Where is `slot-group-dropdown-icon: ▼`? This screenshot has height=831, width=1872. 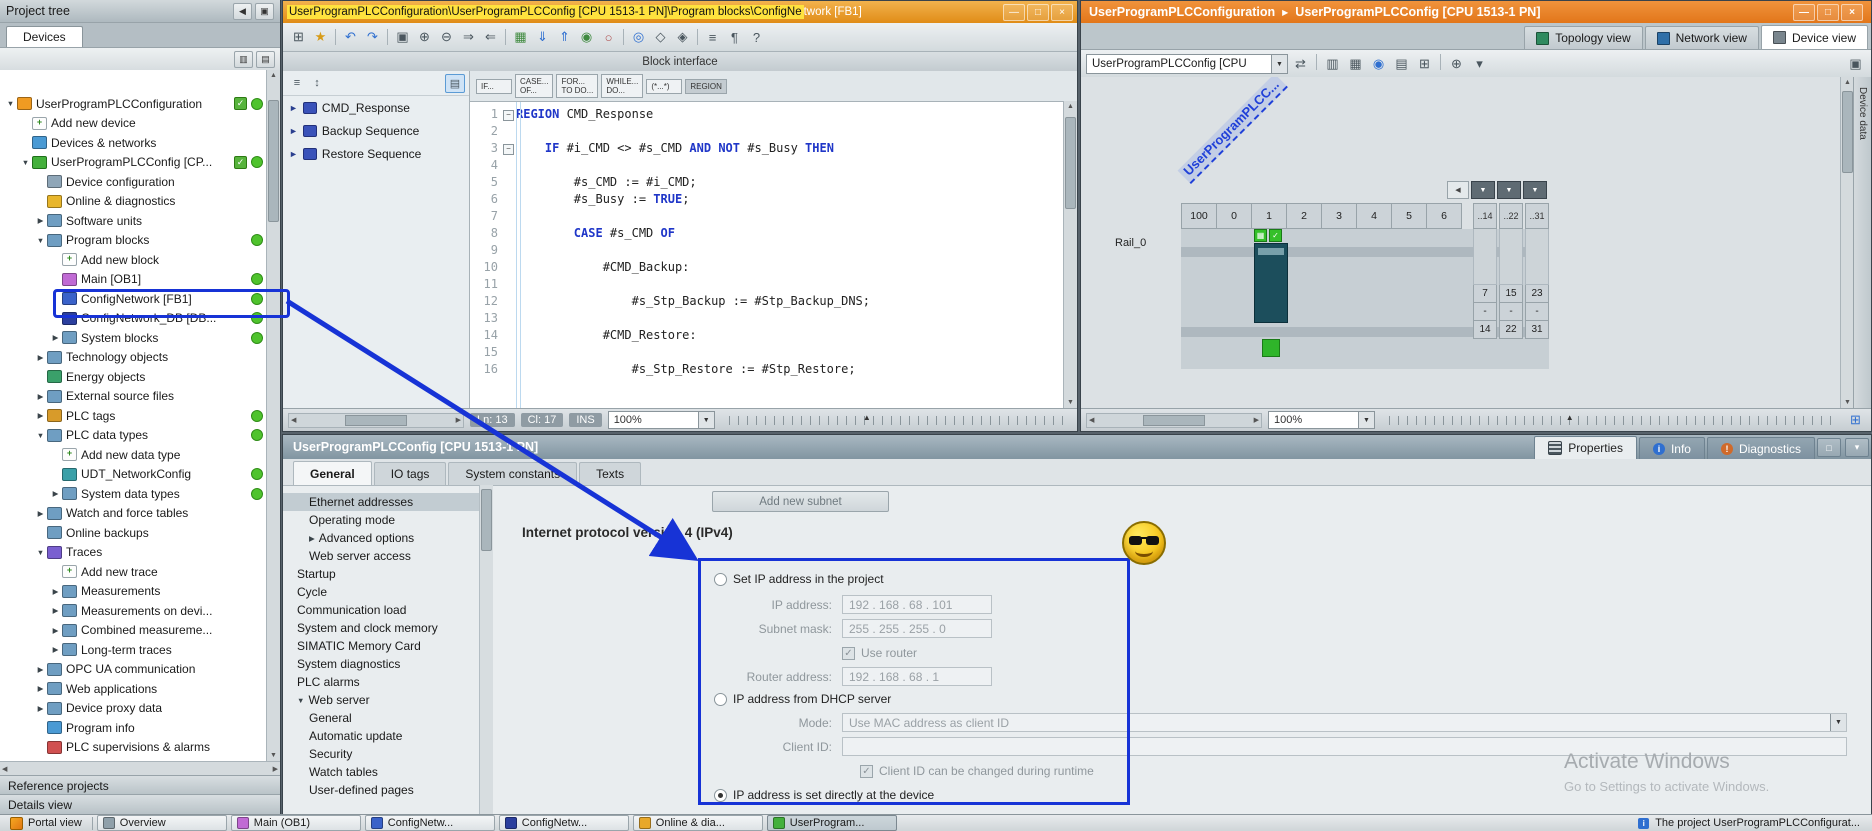
slot-group-dropdown-icon: ▼ is located at coordinates (1535, 190).